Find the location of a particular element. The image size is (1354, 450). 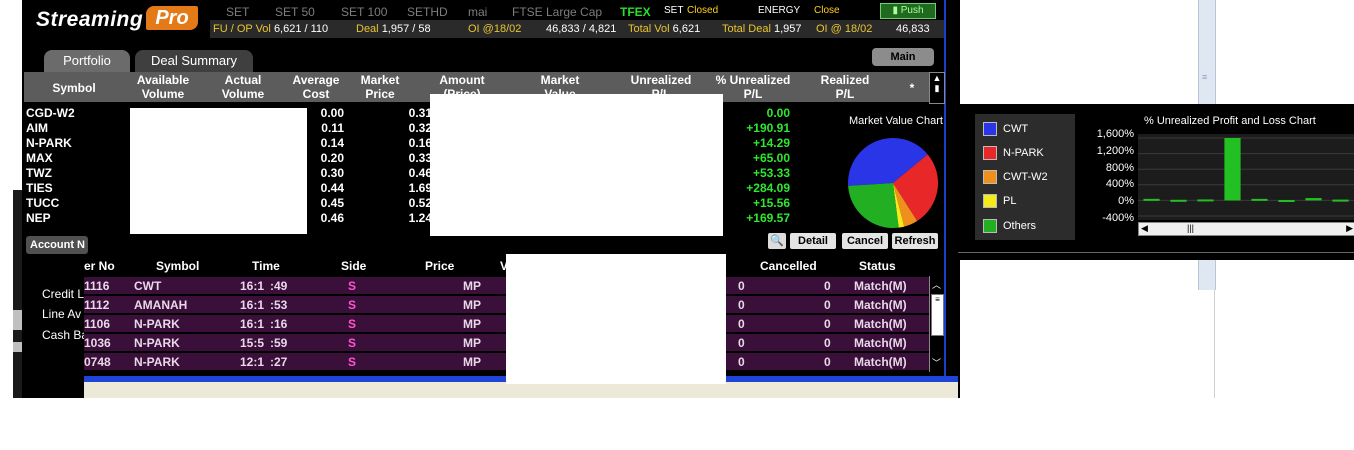

tab-portfolio: Portfolio is located at coordinates (87, 61).